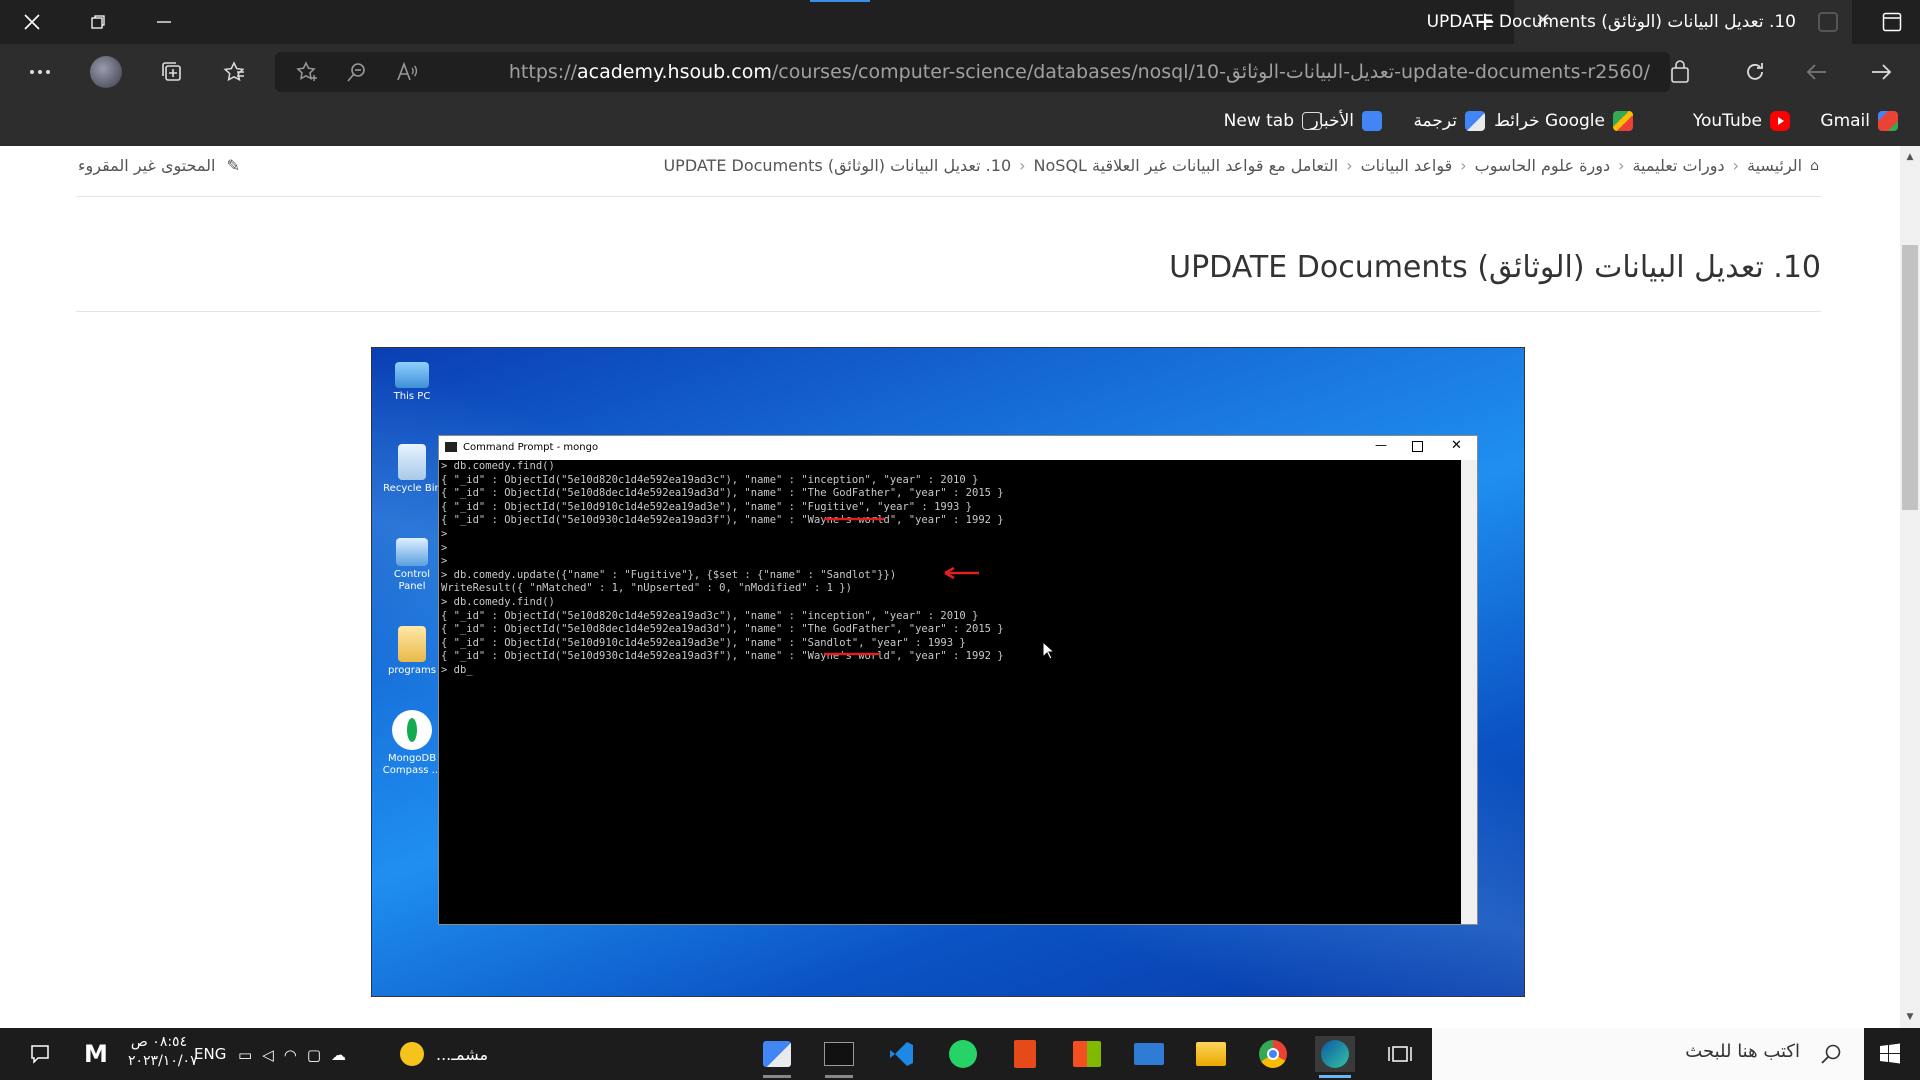 The width and height of the screenshot is (1920, 1080). Describe the element at coordinates (233, 165) in the screenshot. I see `pencil-icon: ✎` at that location.